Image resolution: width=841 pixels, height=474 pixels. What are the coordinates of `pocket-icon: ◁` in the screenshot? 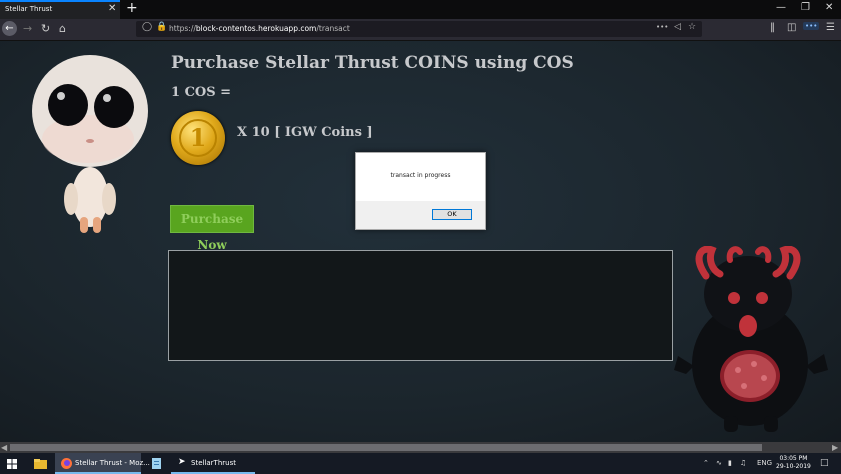 It's located at (677, 27).